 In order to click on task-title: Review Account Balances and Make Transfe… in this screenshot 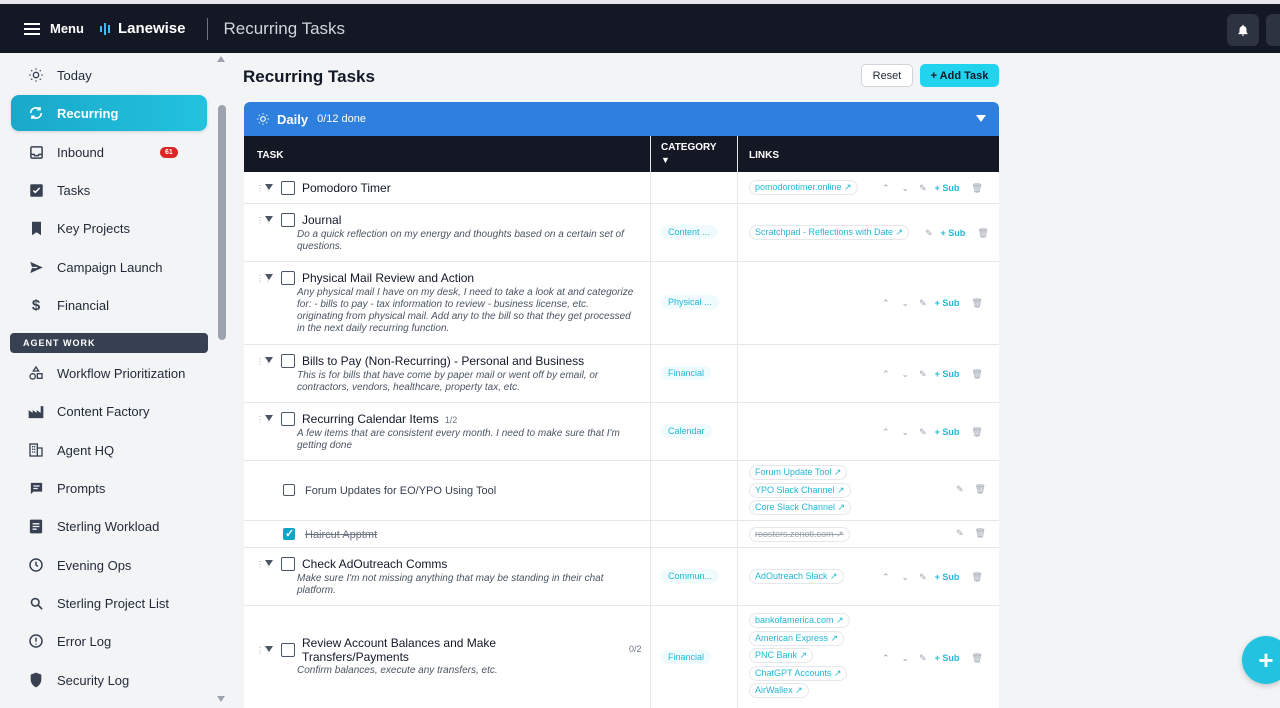, I will do `click(422, 650)`.